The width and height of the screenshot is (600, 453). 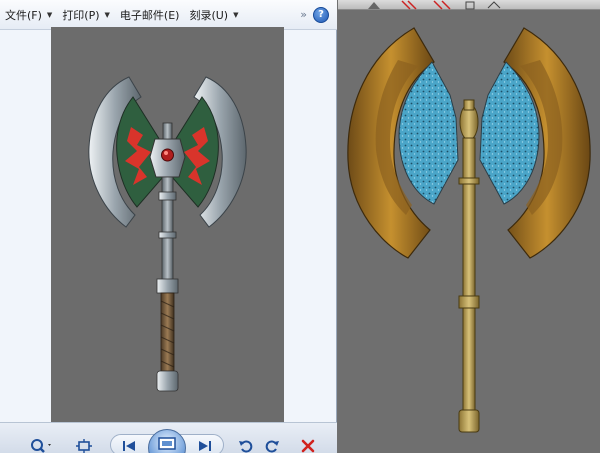 I want to click on menu-burn-label: 刻录(U), so click(x=209, y=15).